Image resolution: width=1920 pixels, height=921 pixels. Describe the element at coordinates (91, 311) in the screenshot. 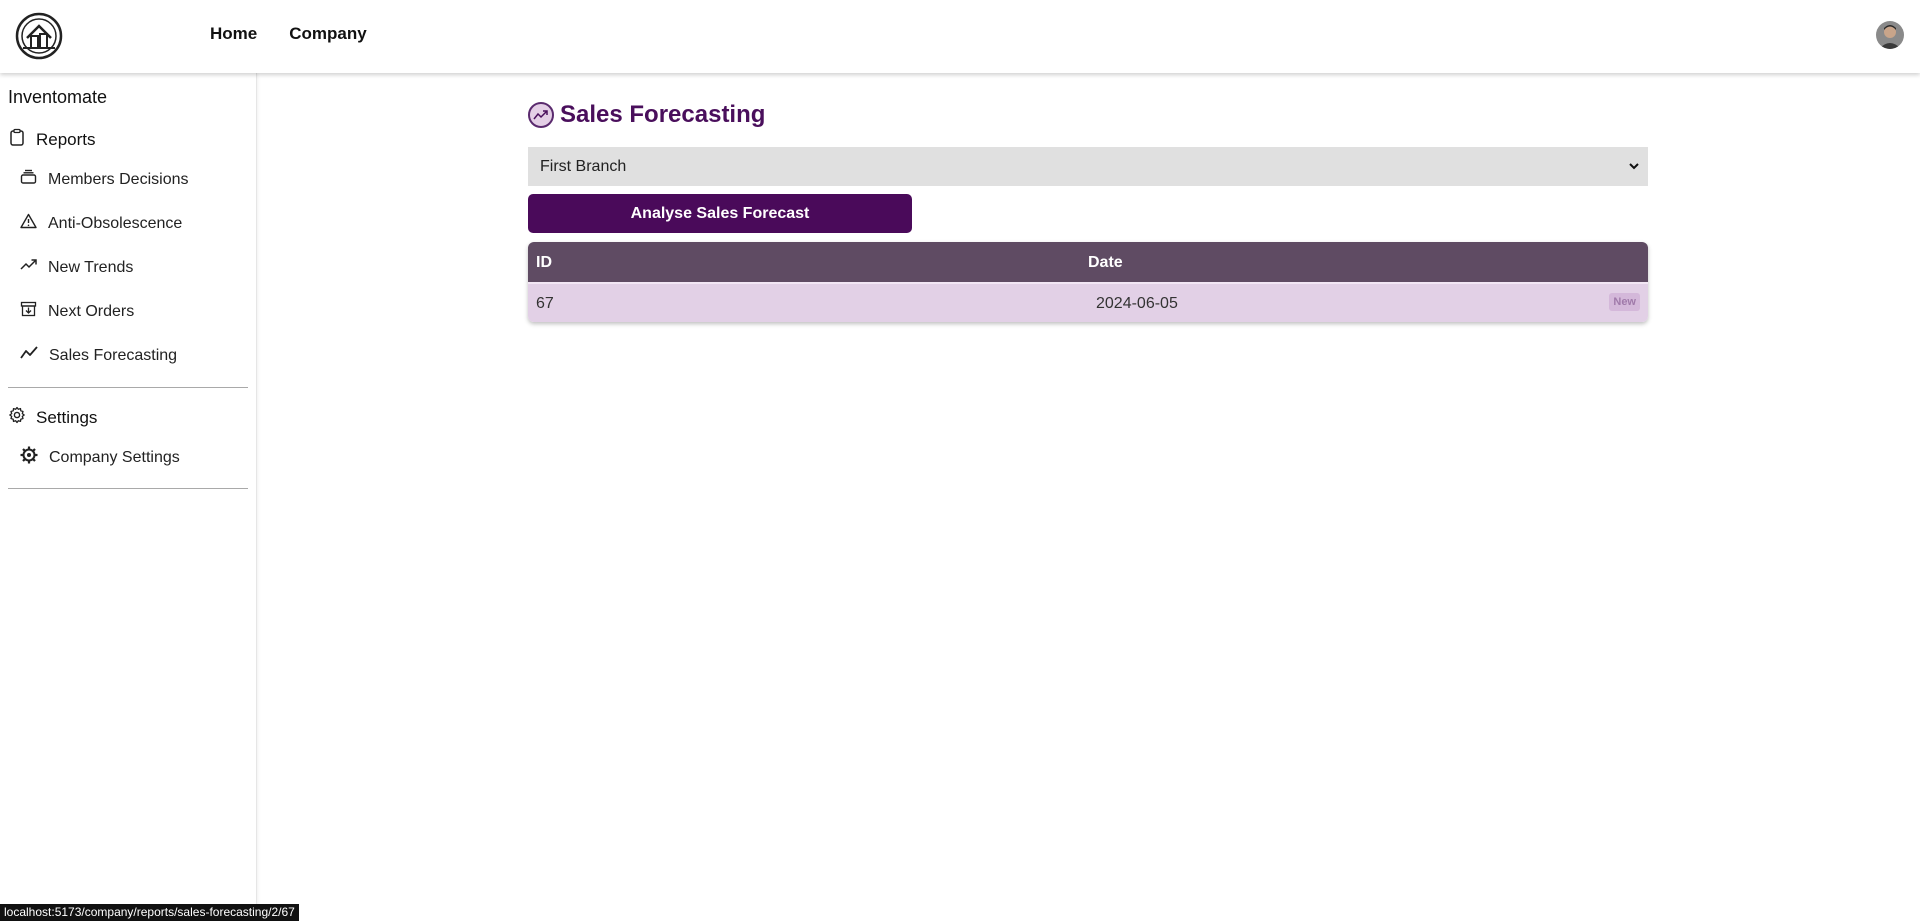

I see `sidebar-item-label: Next Orders` at that location.